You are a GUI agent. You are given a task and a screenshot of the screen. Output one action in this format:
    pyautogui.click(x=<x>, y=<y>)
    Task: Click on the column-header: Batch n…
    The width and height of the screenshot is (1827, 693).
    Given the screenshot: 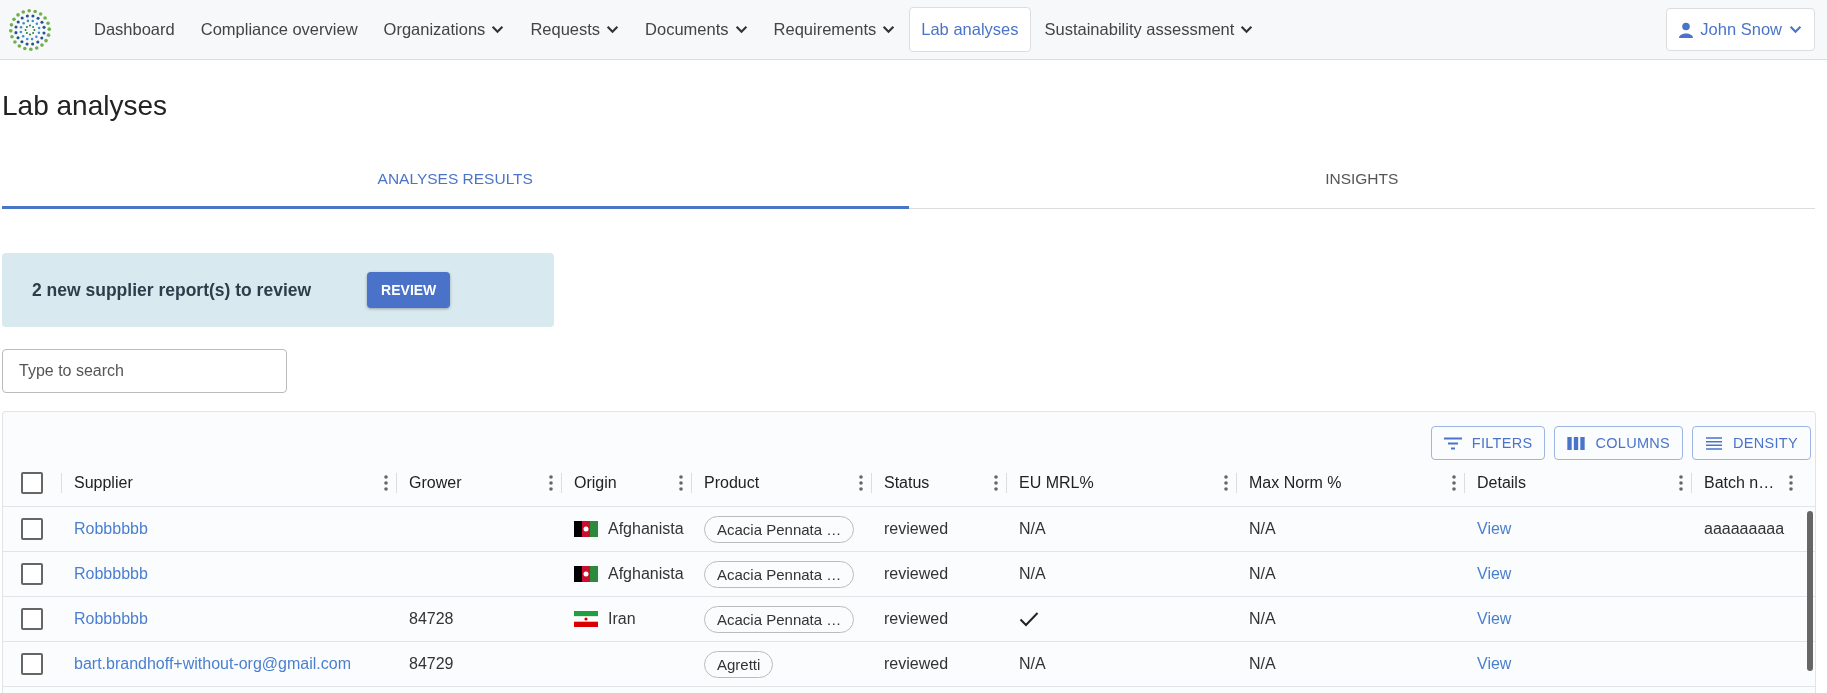 What is the action you would take?
    pyautogui.click(x=1746, y=483)
    